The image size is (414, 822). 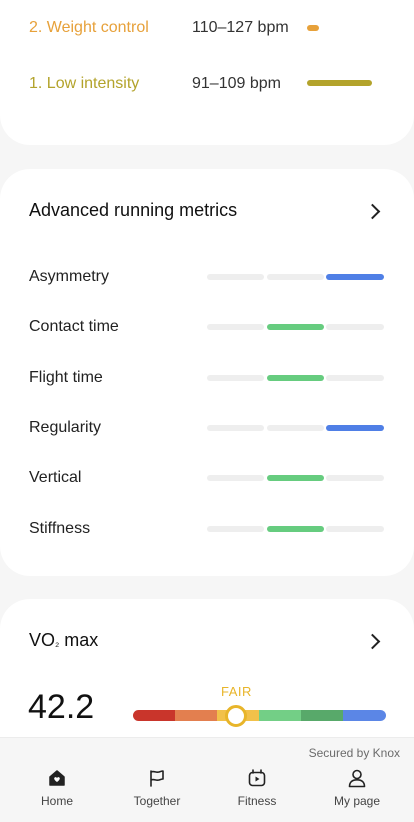 I want to click on advanced-metrics-title: Advanced running metrics, so click(x=133, y=210).